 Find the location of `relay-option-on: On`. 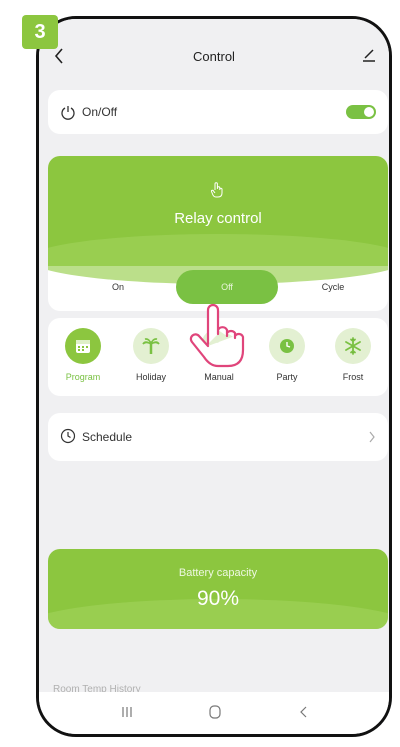

relay-option-on: On is located at coordinates (118, 287).